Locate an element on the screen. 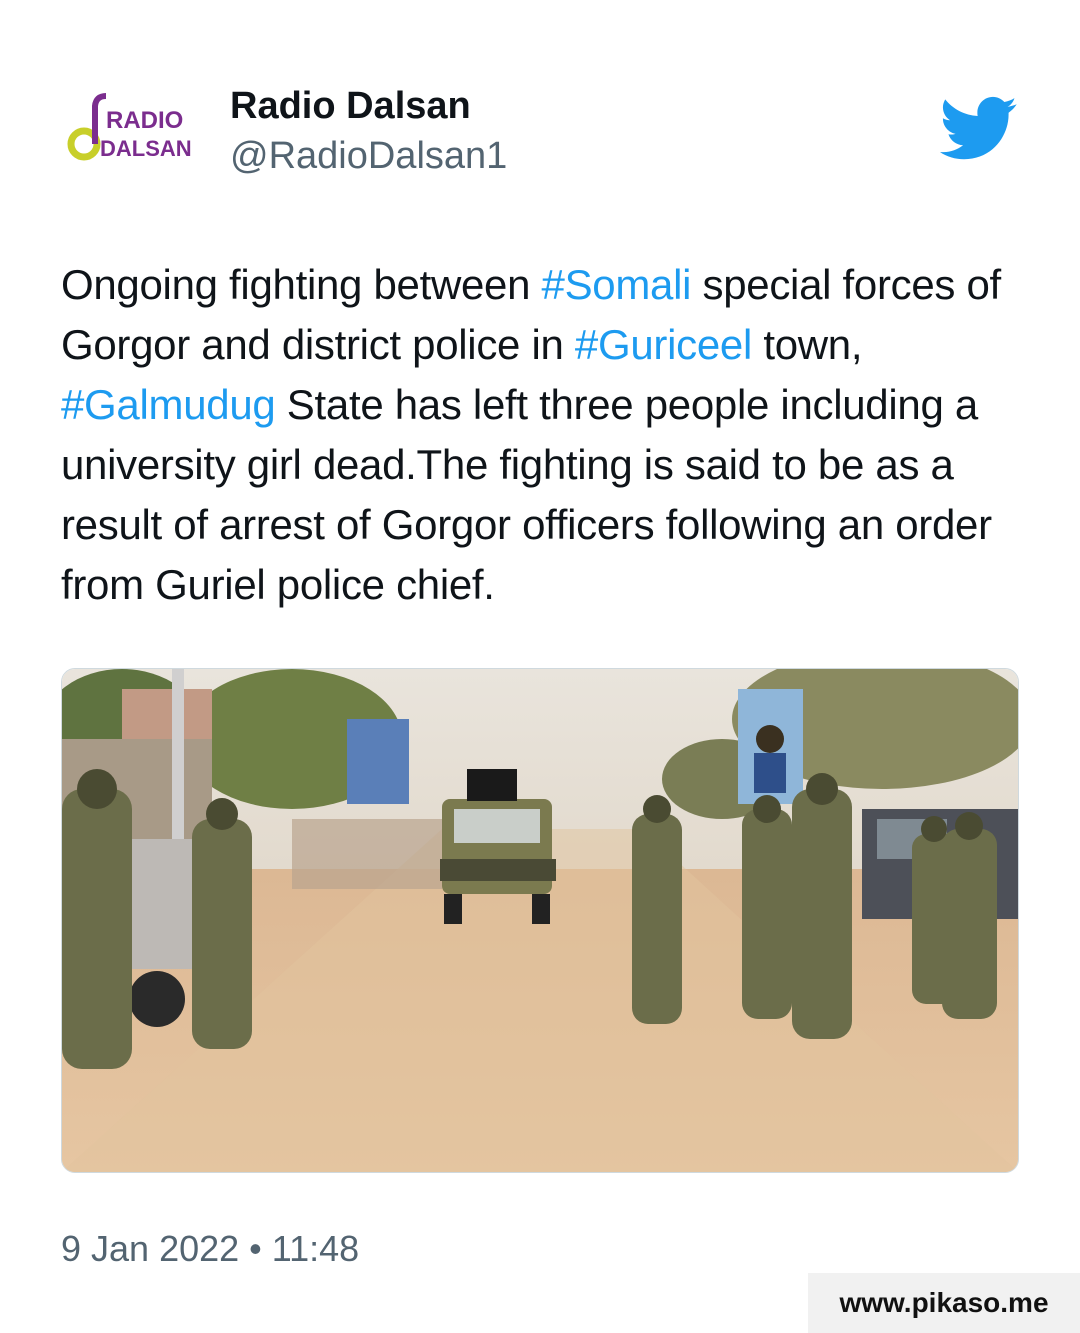 The image size is (1080, 1333). tweet-header: RADIO DALSAN Radio Dalsan @RadioDalsan1 is located at coordinates (542, 137).